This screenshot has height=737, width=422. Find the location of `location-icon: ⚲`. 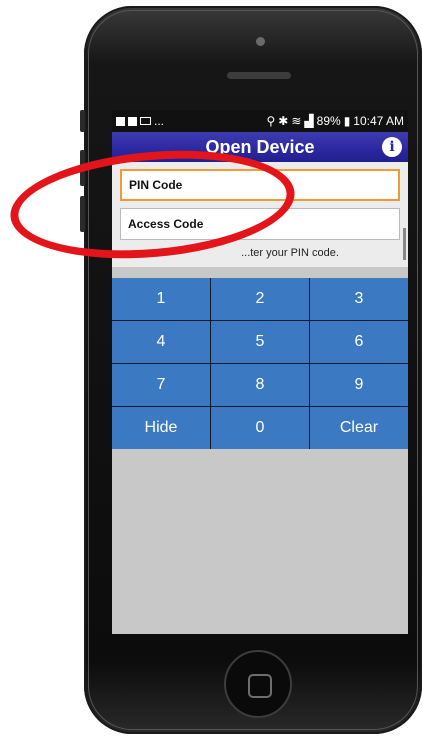

location-icon: ⚲ is located at coordinates (271, 121).